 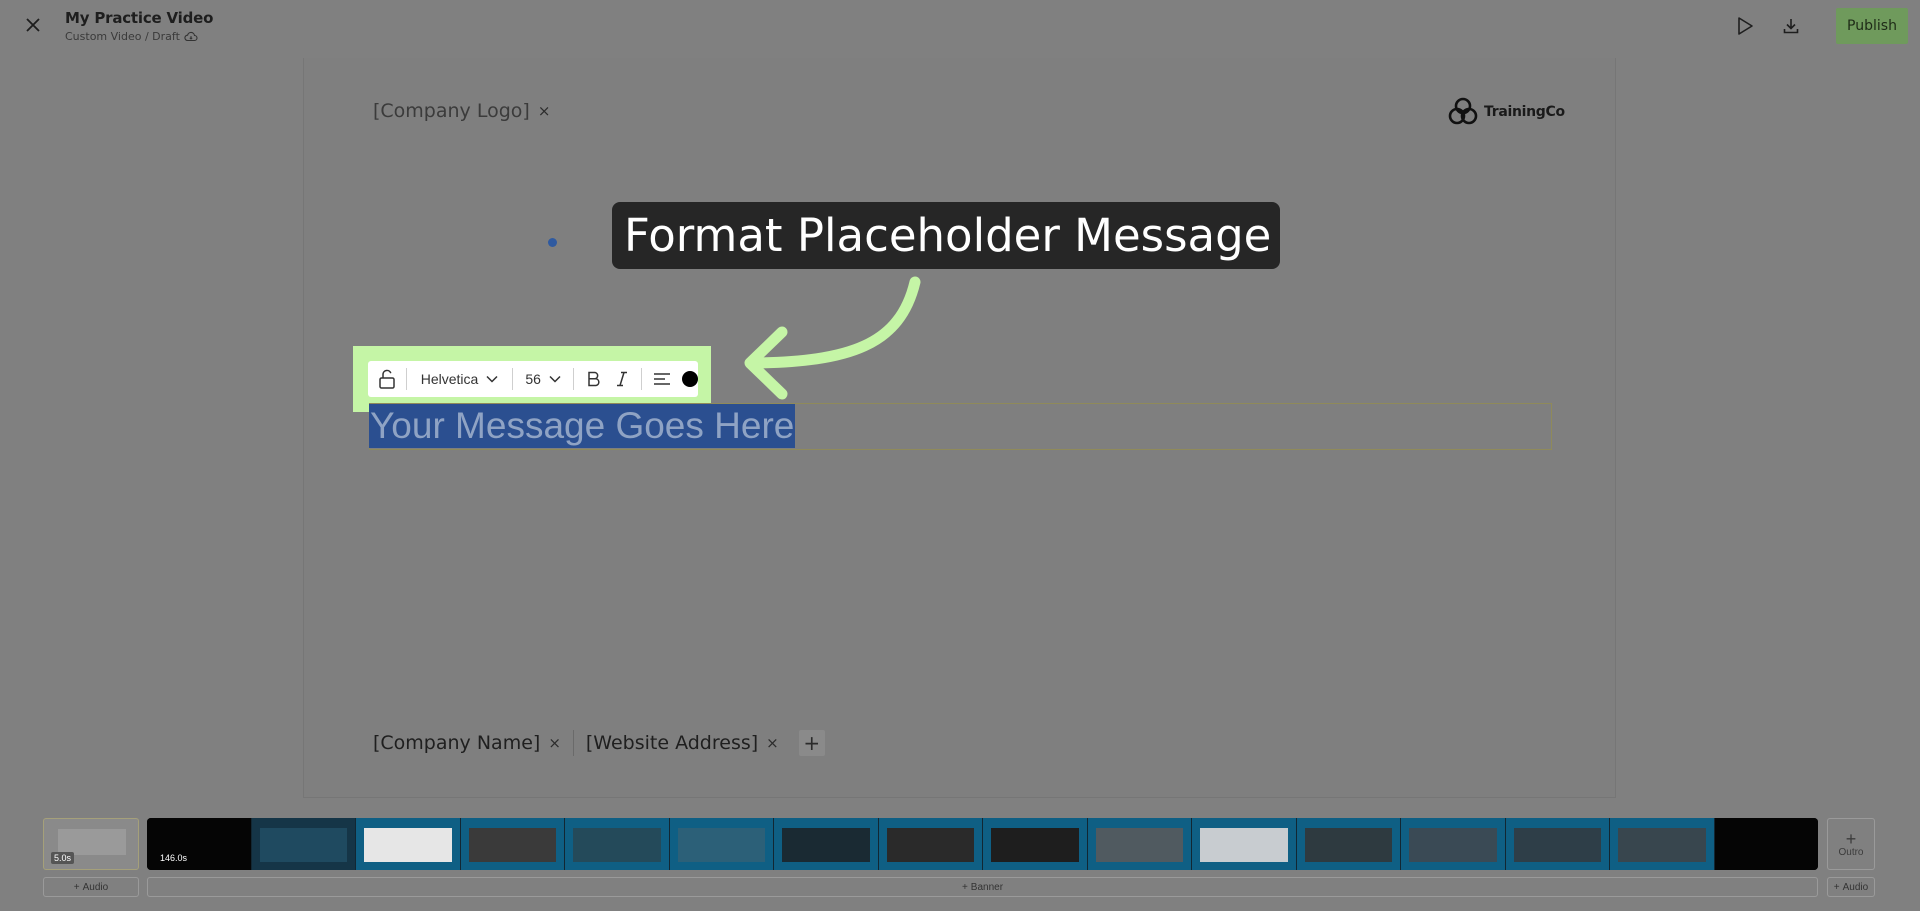 What do you see at coordinates (451, 111) in the screenshot?
I see `logo-placeholder-label: [Company Logo]` at bounding box center [451, 111].